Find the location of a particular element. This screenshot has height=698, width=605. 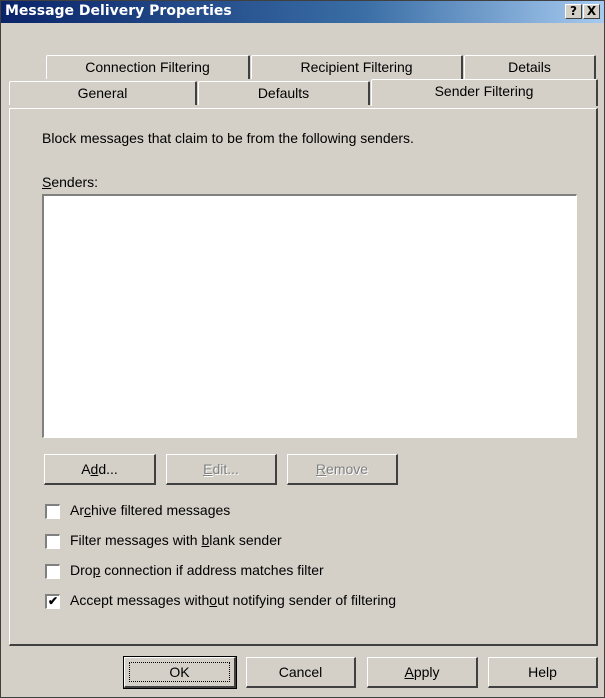

blank-sender-checkbox is located at coordinates (52, 541).